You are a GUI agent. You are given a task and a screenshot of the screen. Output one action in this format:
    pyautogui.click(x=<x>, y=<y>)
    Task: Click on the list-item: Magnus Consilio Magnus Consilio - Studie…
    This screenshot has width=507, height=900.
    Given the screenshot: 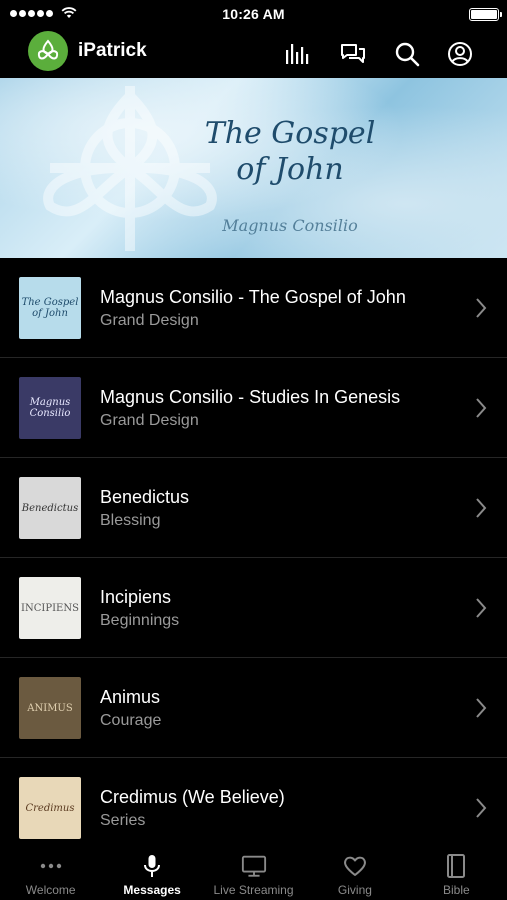 What is the action you would take?
    pyautogui.click(x=253, y=408)
    